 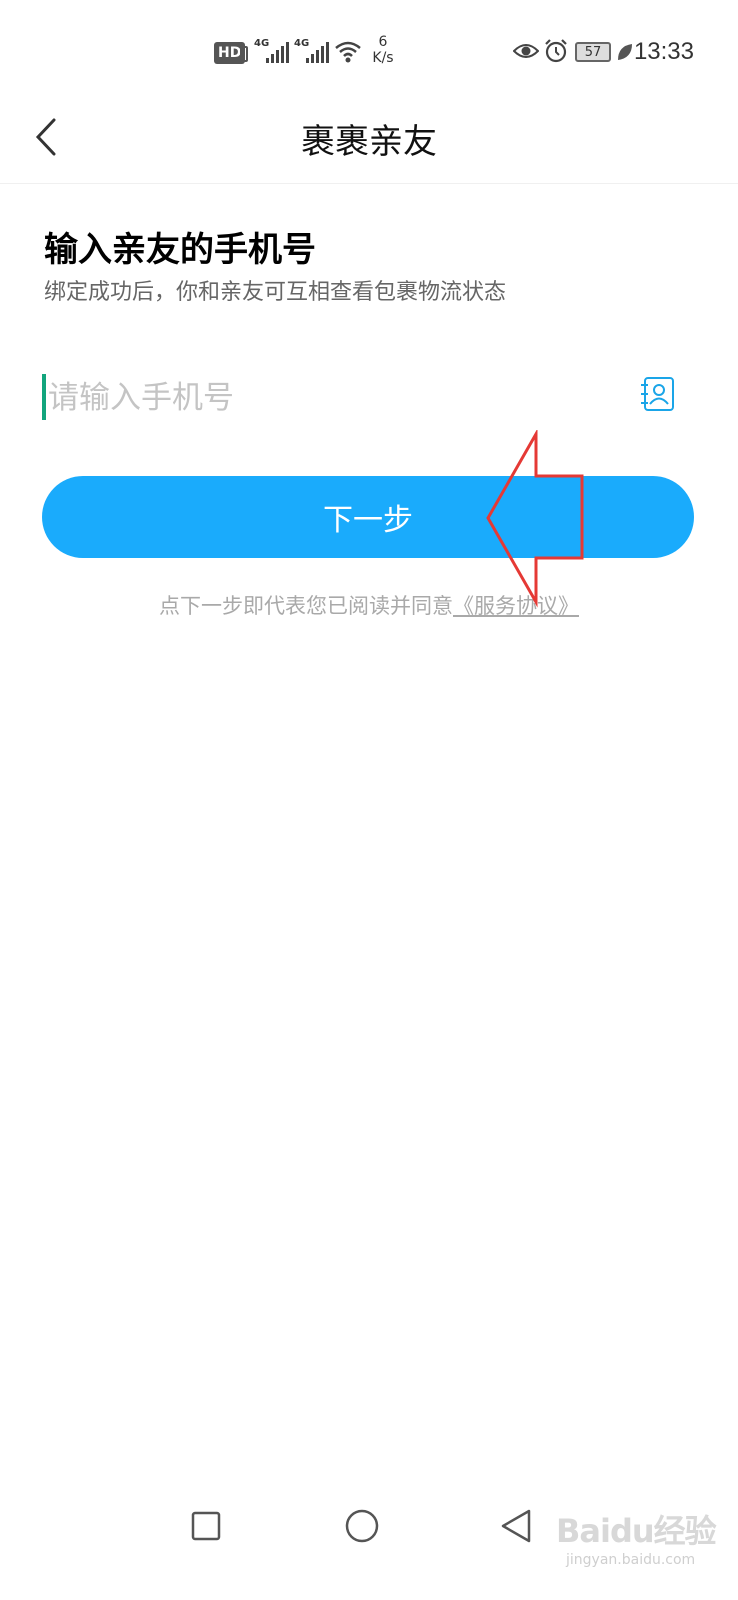 I want to click on agreement-notice: 点下一步即代表您已阅读并同意《服务协议》, so click(x=369, y=605).